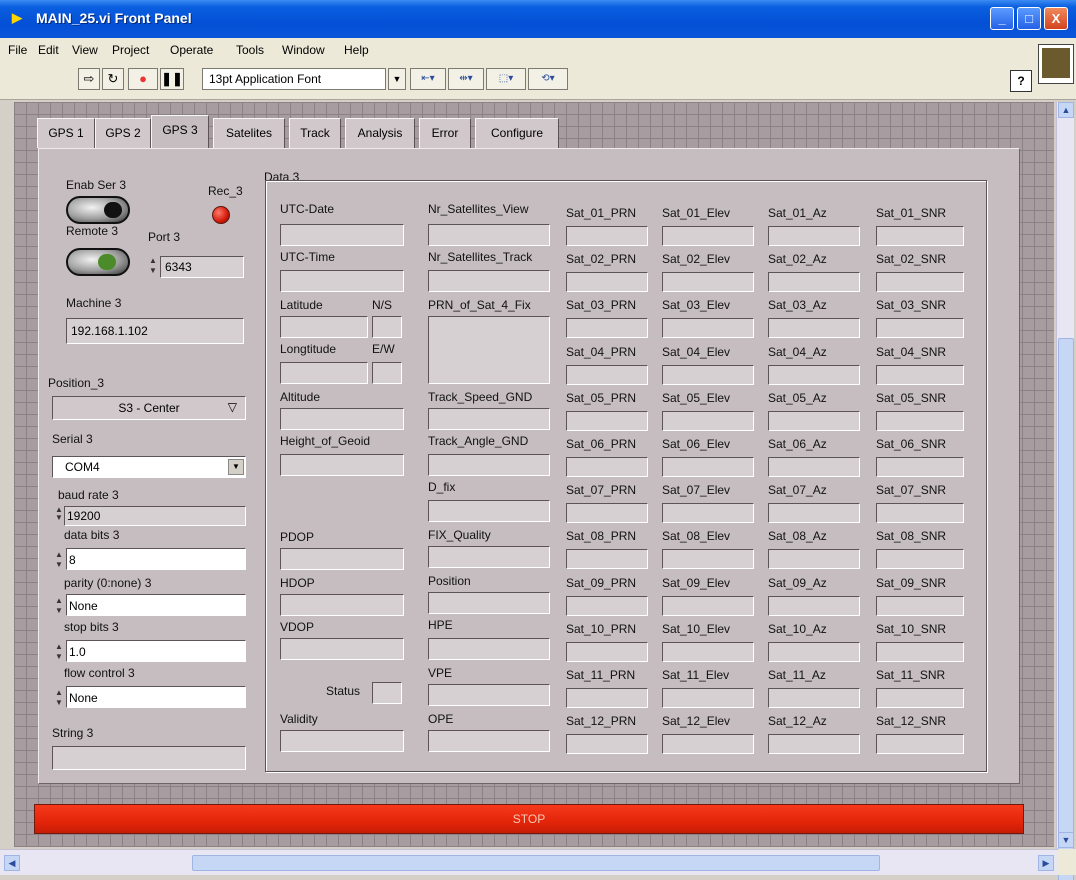 Image resolution: width=1076 pixels, height=880 pixels. Describe the element at coordinates (113, 79) in the screenshot. I see `run-continuously-icon: ↻` at that location.